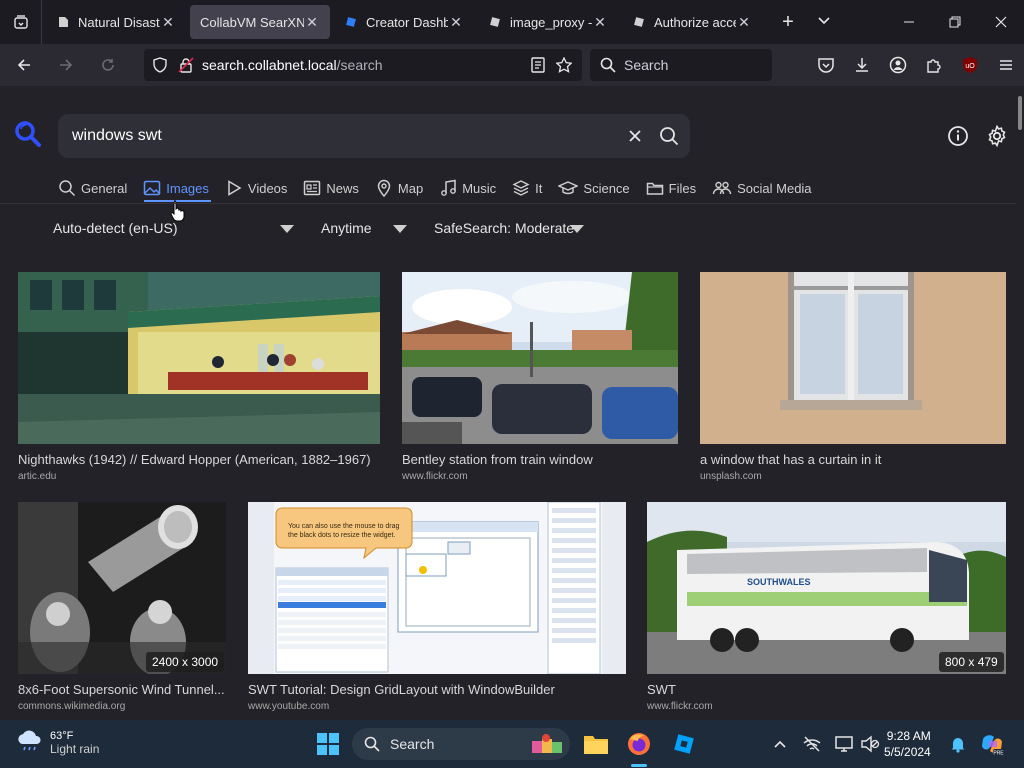 The image size is (1024, 768). I want to click on page-scrollbar, so click(1020, 403).